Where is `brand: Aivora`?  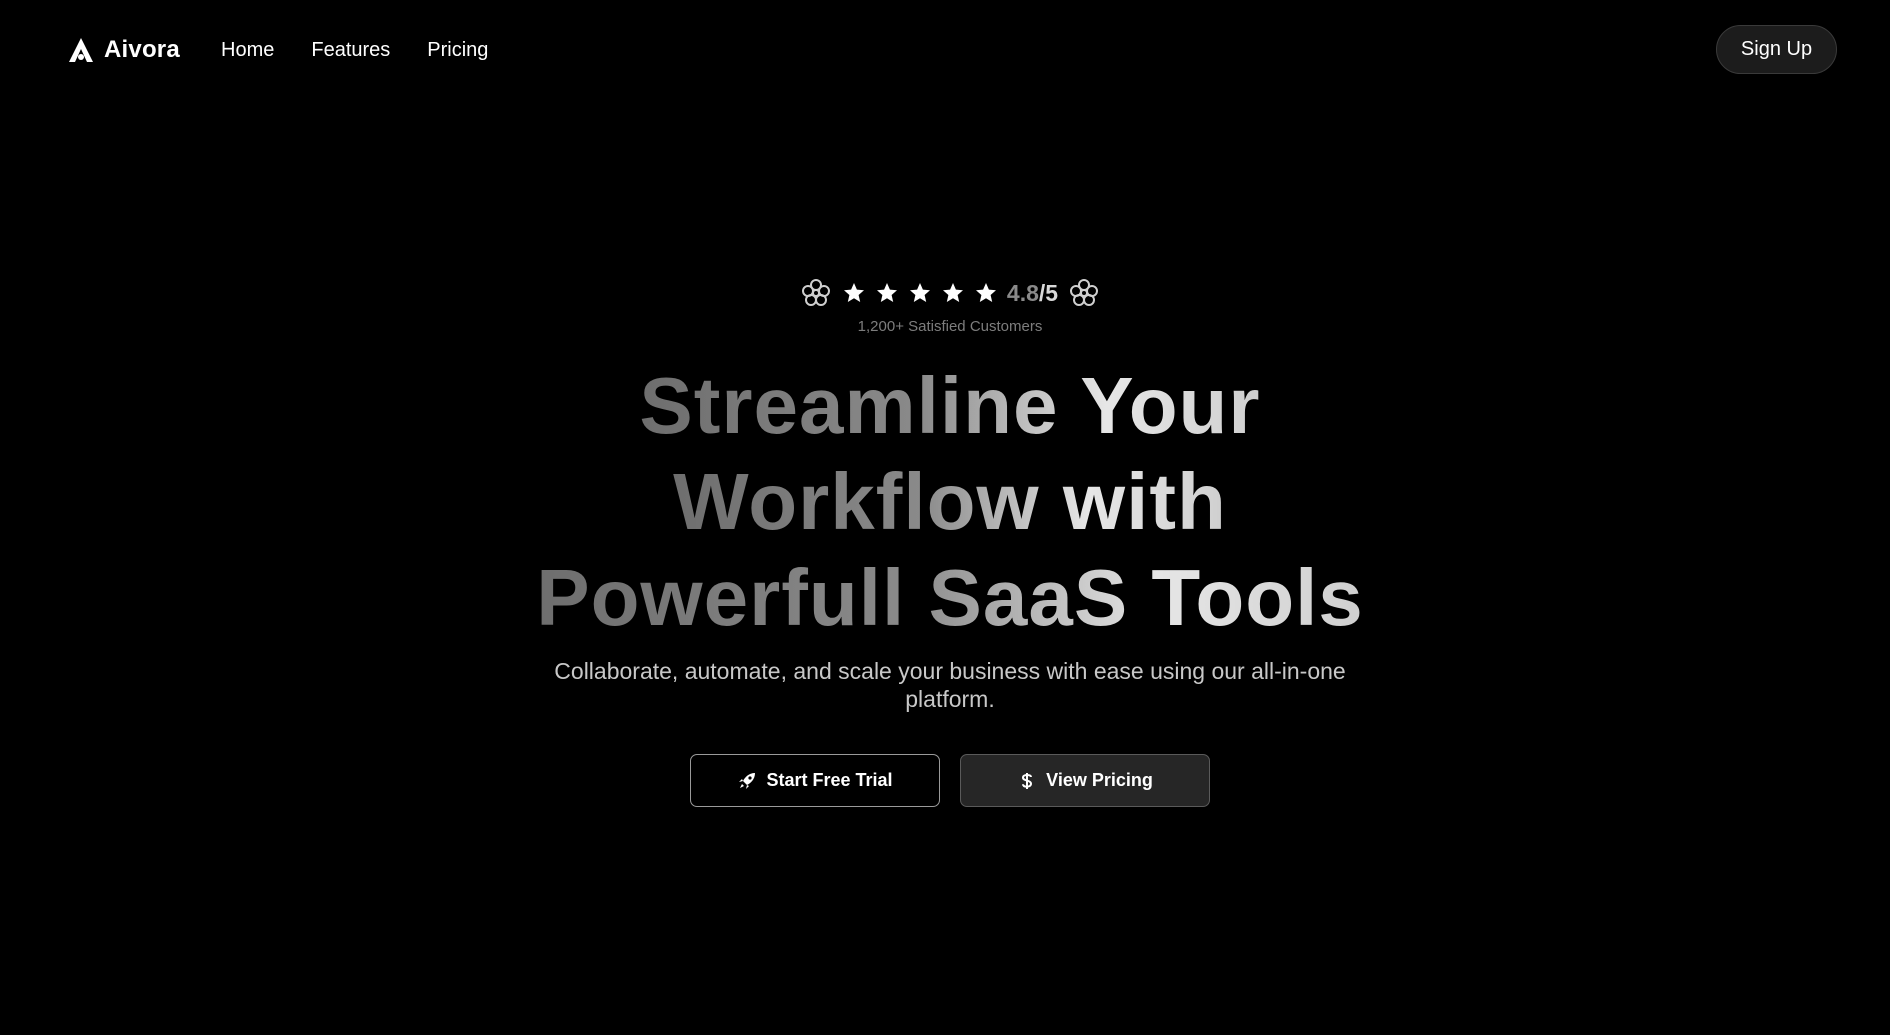 brand: Aivora is located at coordinates (124, 50).